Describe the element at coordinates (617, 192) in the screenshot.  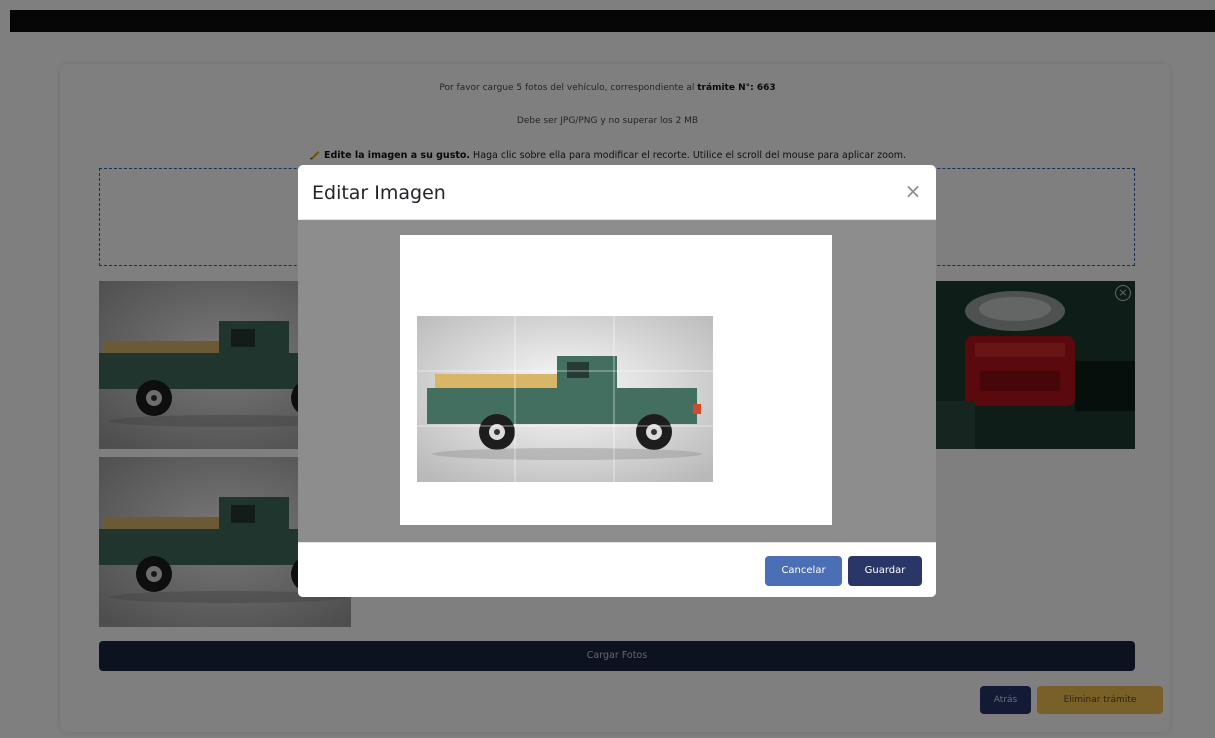
I see `modal-header: Editar Imagen ×` at that location.